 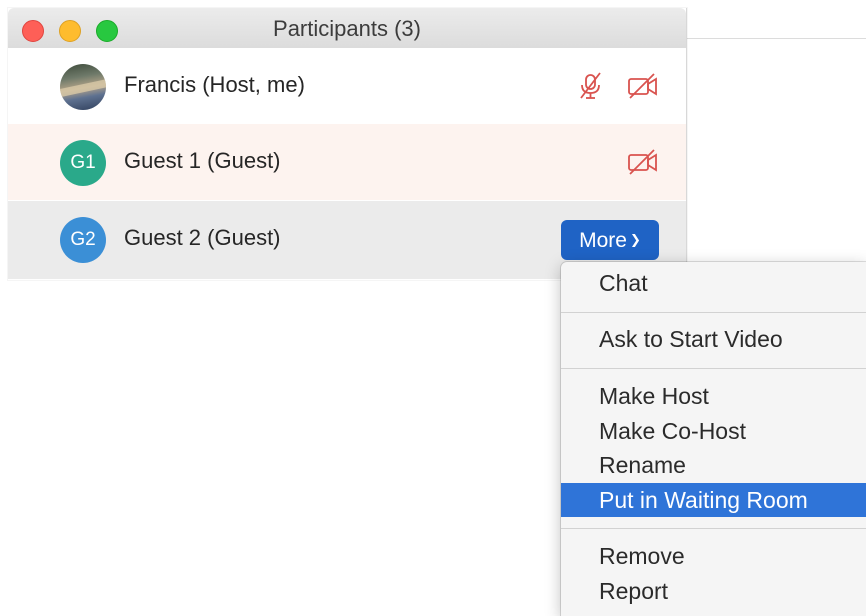 What do you see at coordinates (347, 86) in the screenshot?
I see `participant-row-francis: Francis (Host, me)` at bounding box center [347, 86].